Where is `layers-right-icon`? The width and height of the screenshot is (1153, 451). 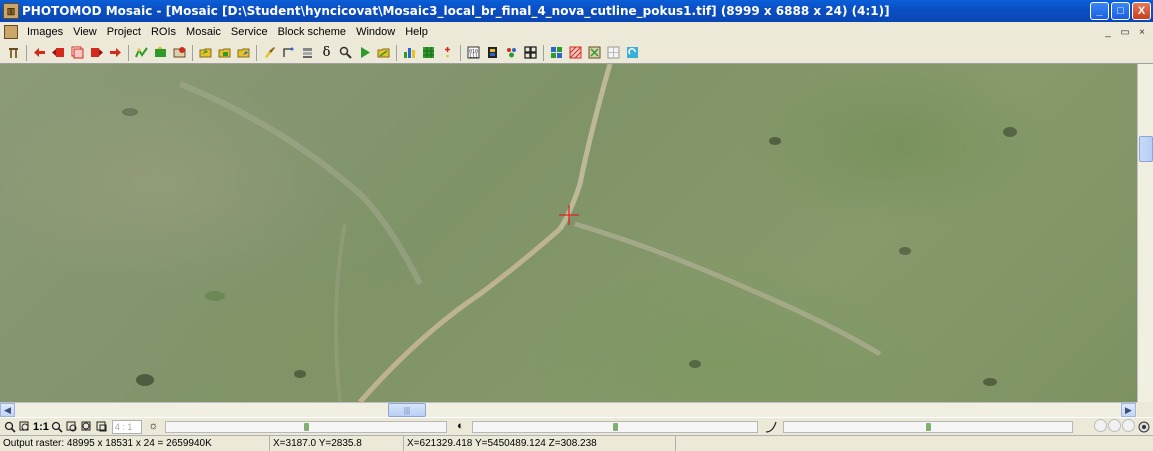
layers-right-icon is located at coordinates (96, 53).